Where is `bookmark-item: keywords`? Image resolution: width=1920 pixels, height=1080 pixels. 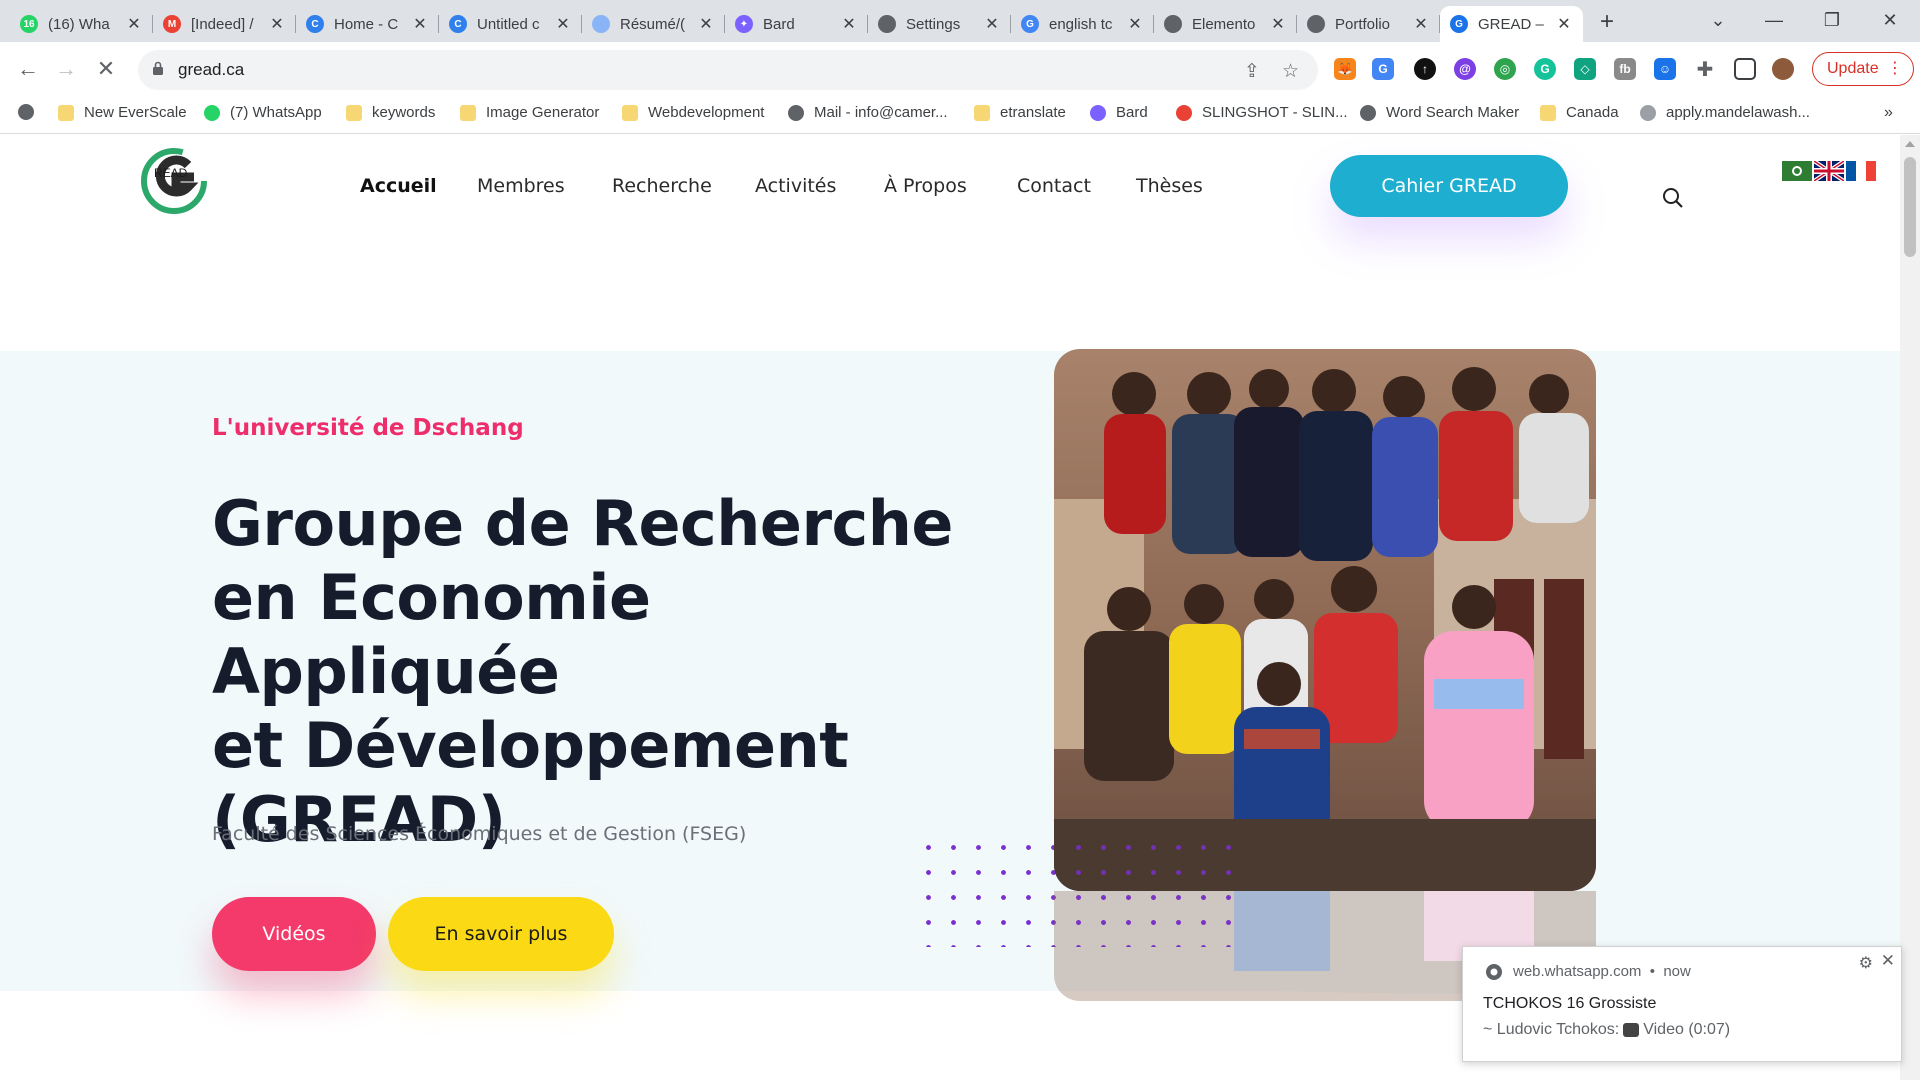
bookmark-item: keywords is located at coordinates (390, 112).